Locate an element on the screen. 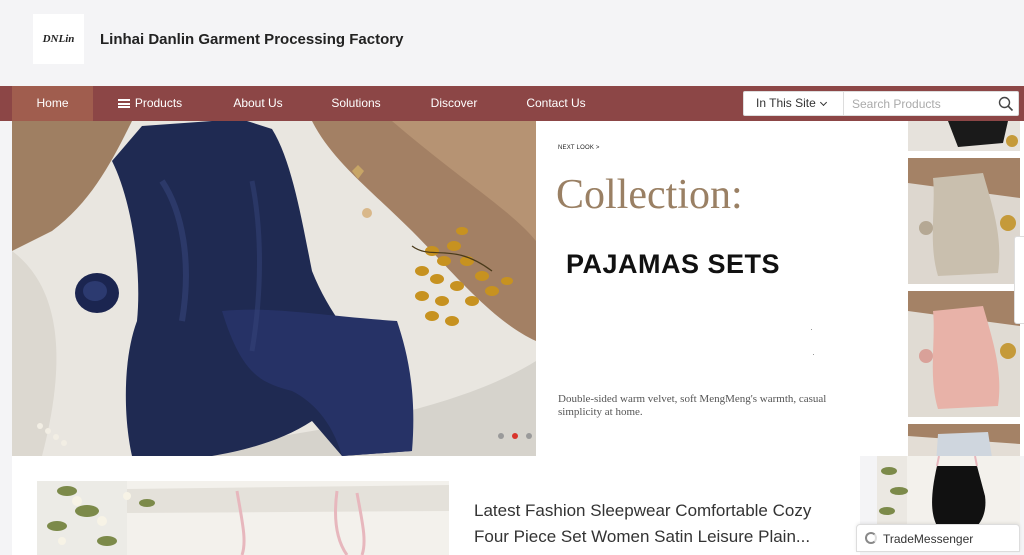 Image resolution: width=1024 pixels, height=555 pixels. collection-heading: Collection: is located at coordinates (649, 195).